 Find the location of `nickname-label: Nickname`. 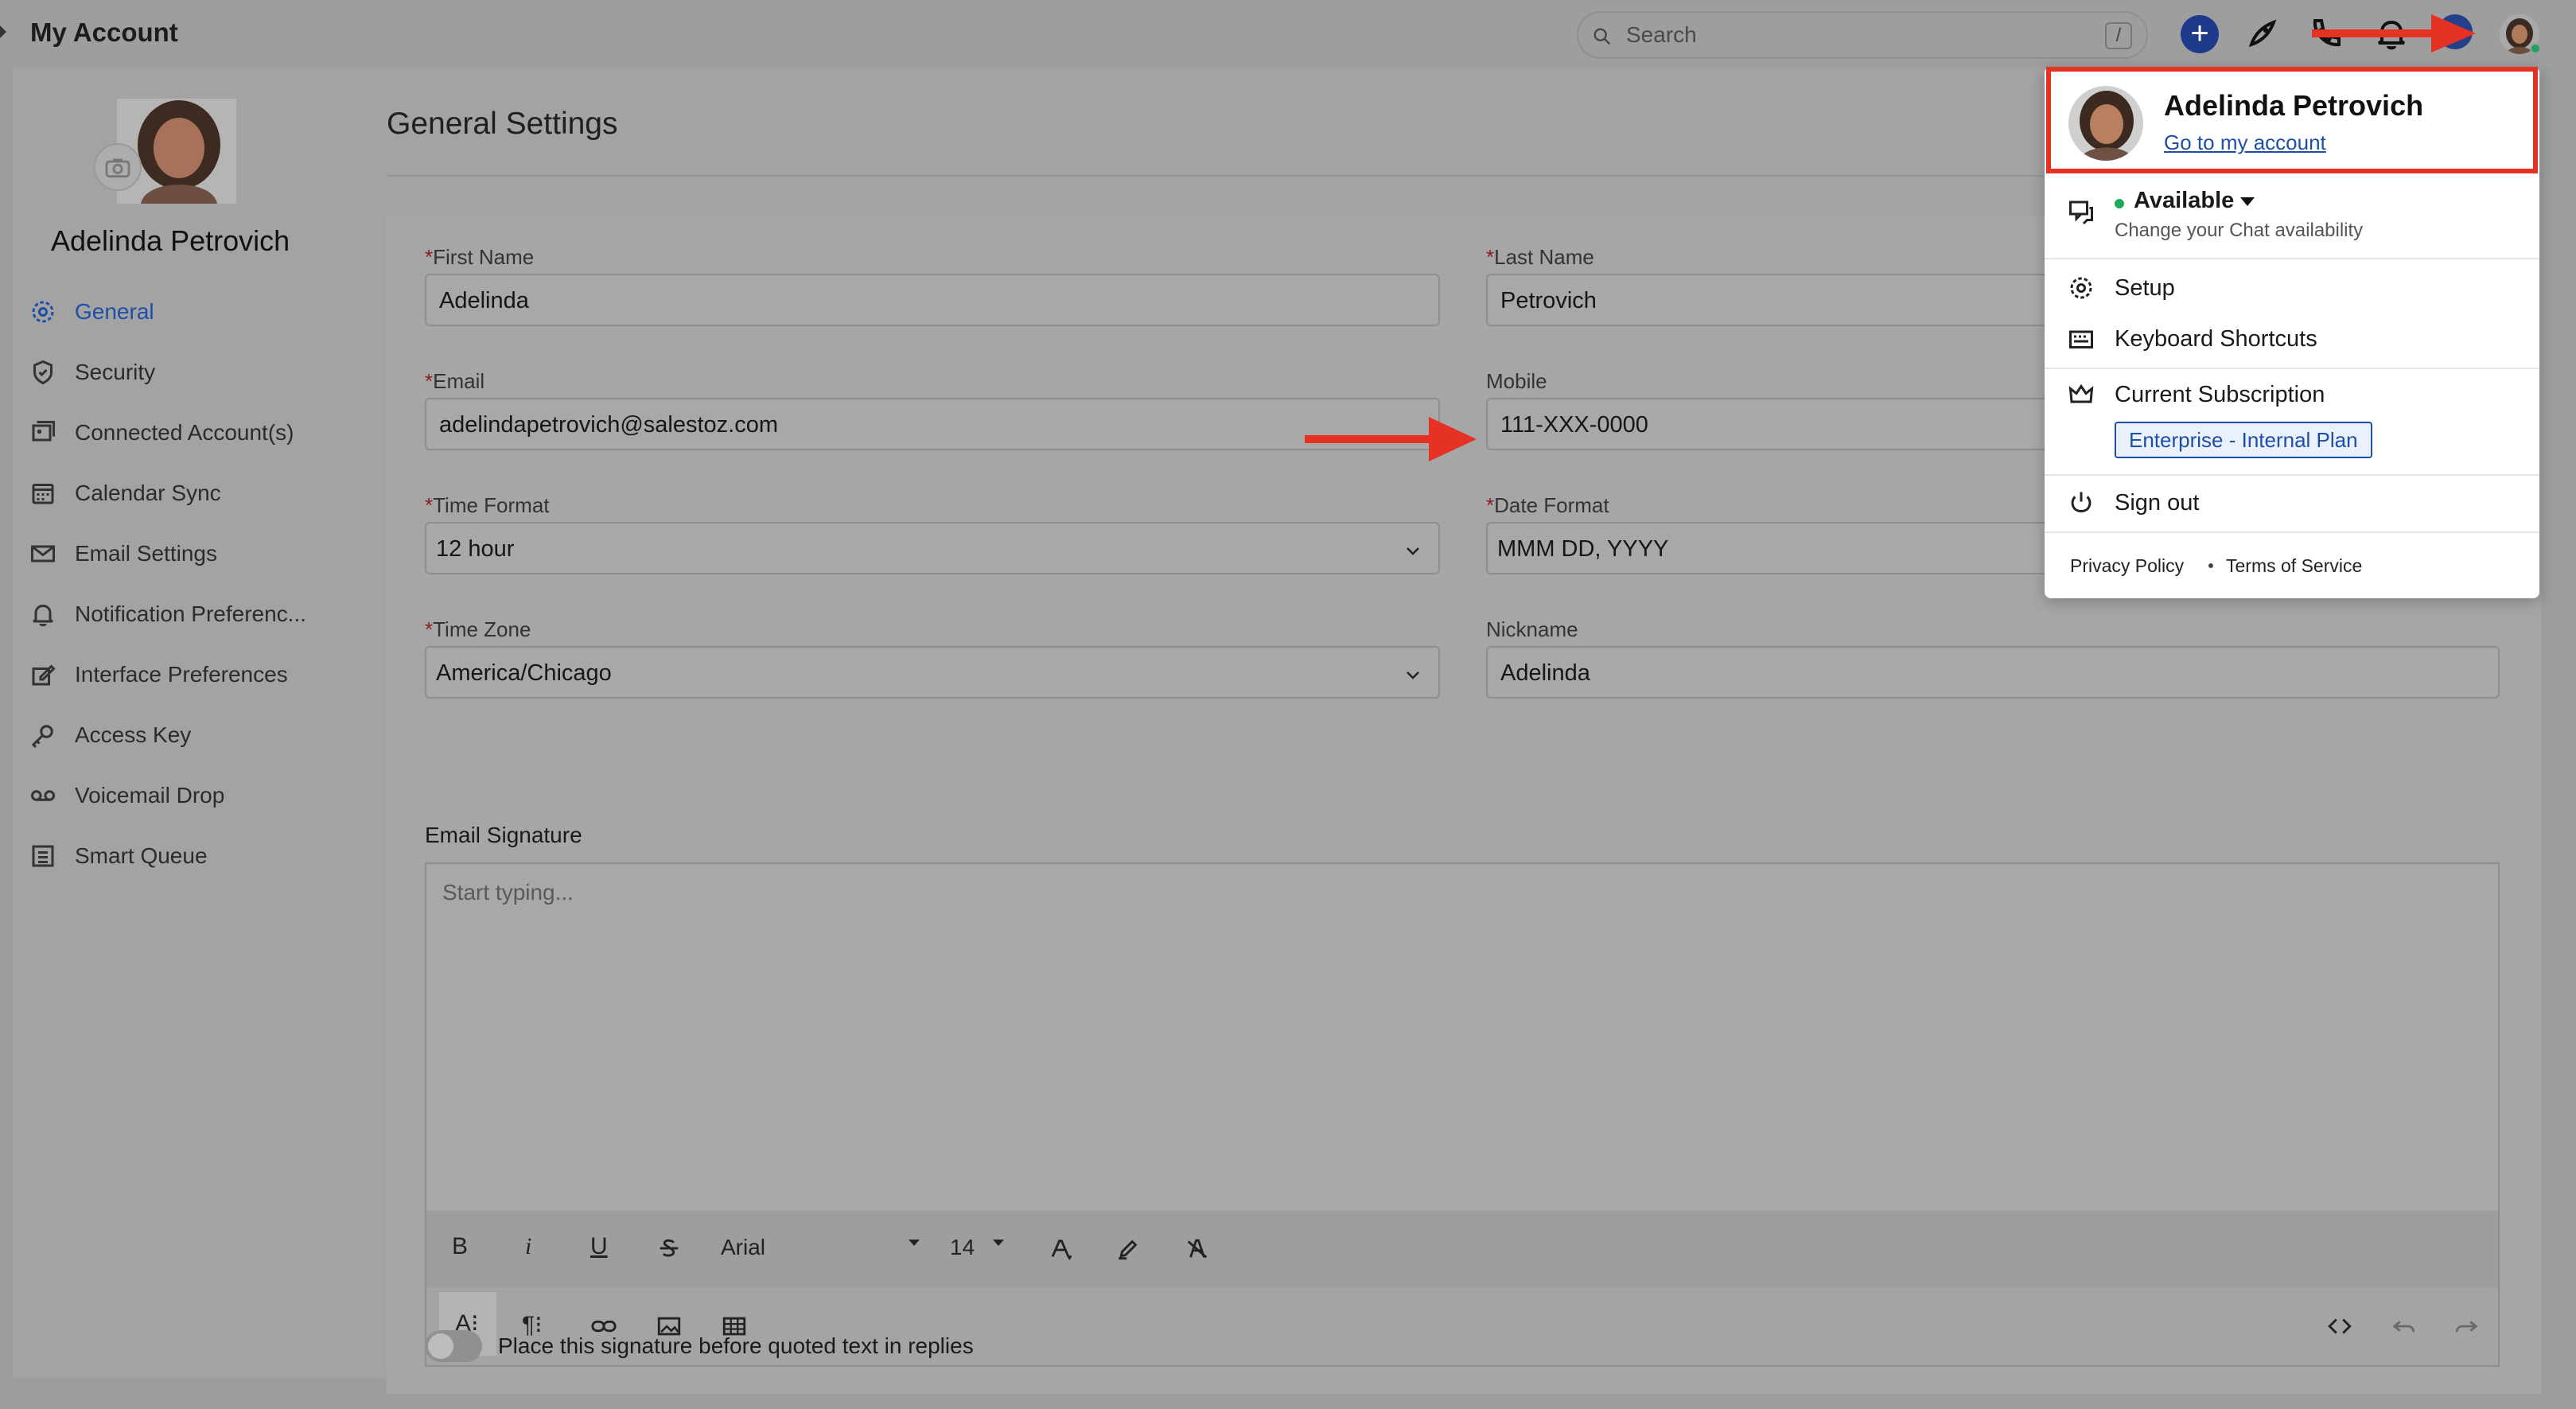

nickname-label: Nickname is located at coordinates (1532, 629).